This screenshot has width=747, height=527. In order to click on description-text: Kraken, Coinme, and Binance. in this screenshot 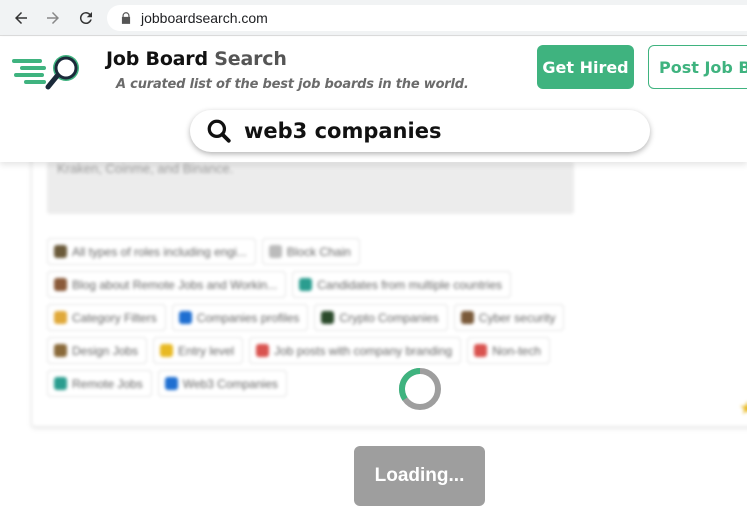, I will do `click(145, 168)`.